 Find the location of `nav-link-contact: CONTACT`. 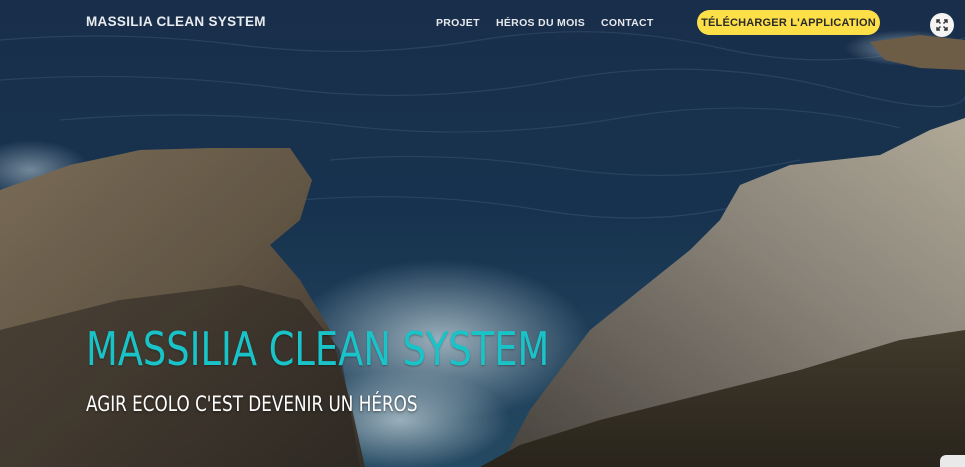

nav-link-contact: CONTACT is located at coordinates (627, 23).